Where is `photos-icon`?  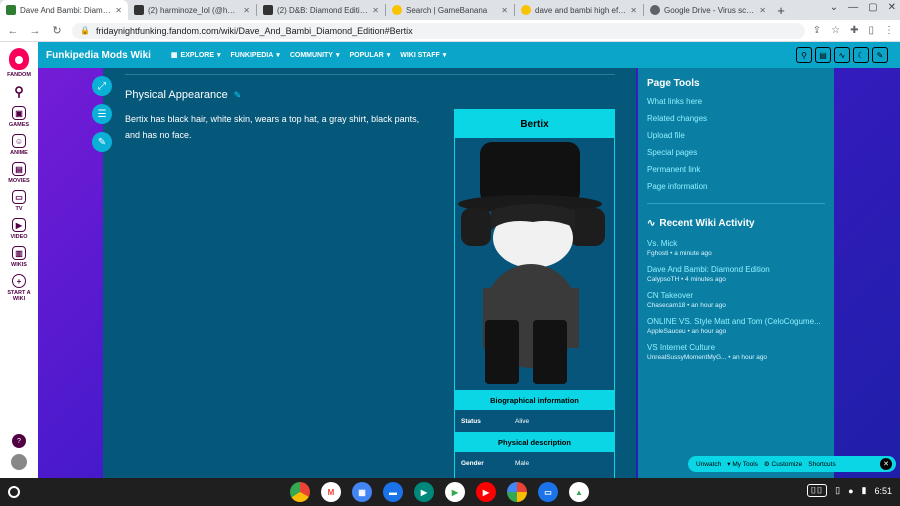
photos-icon is located at coordinates (517, 492).